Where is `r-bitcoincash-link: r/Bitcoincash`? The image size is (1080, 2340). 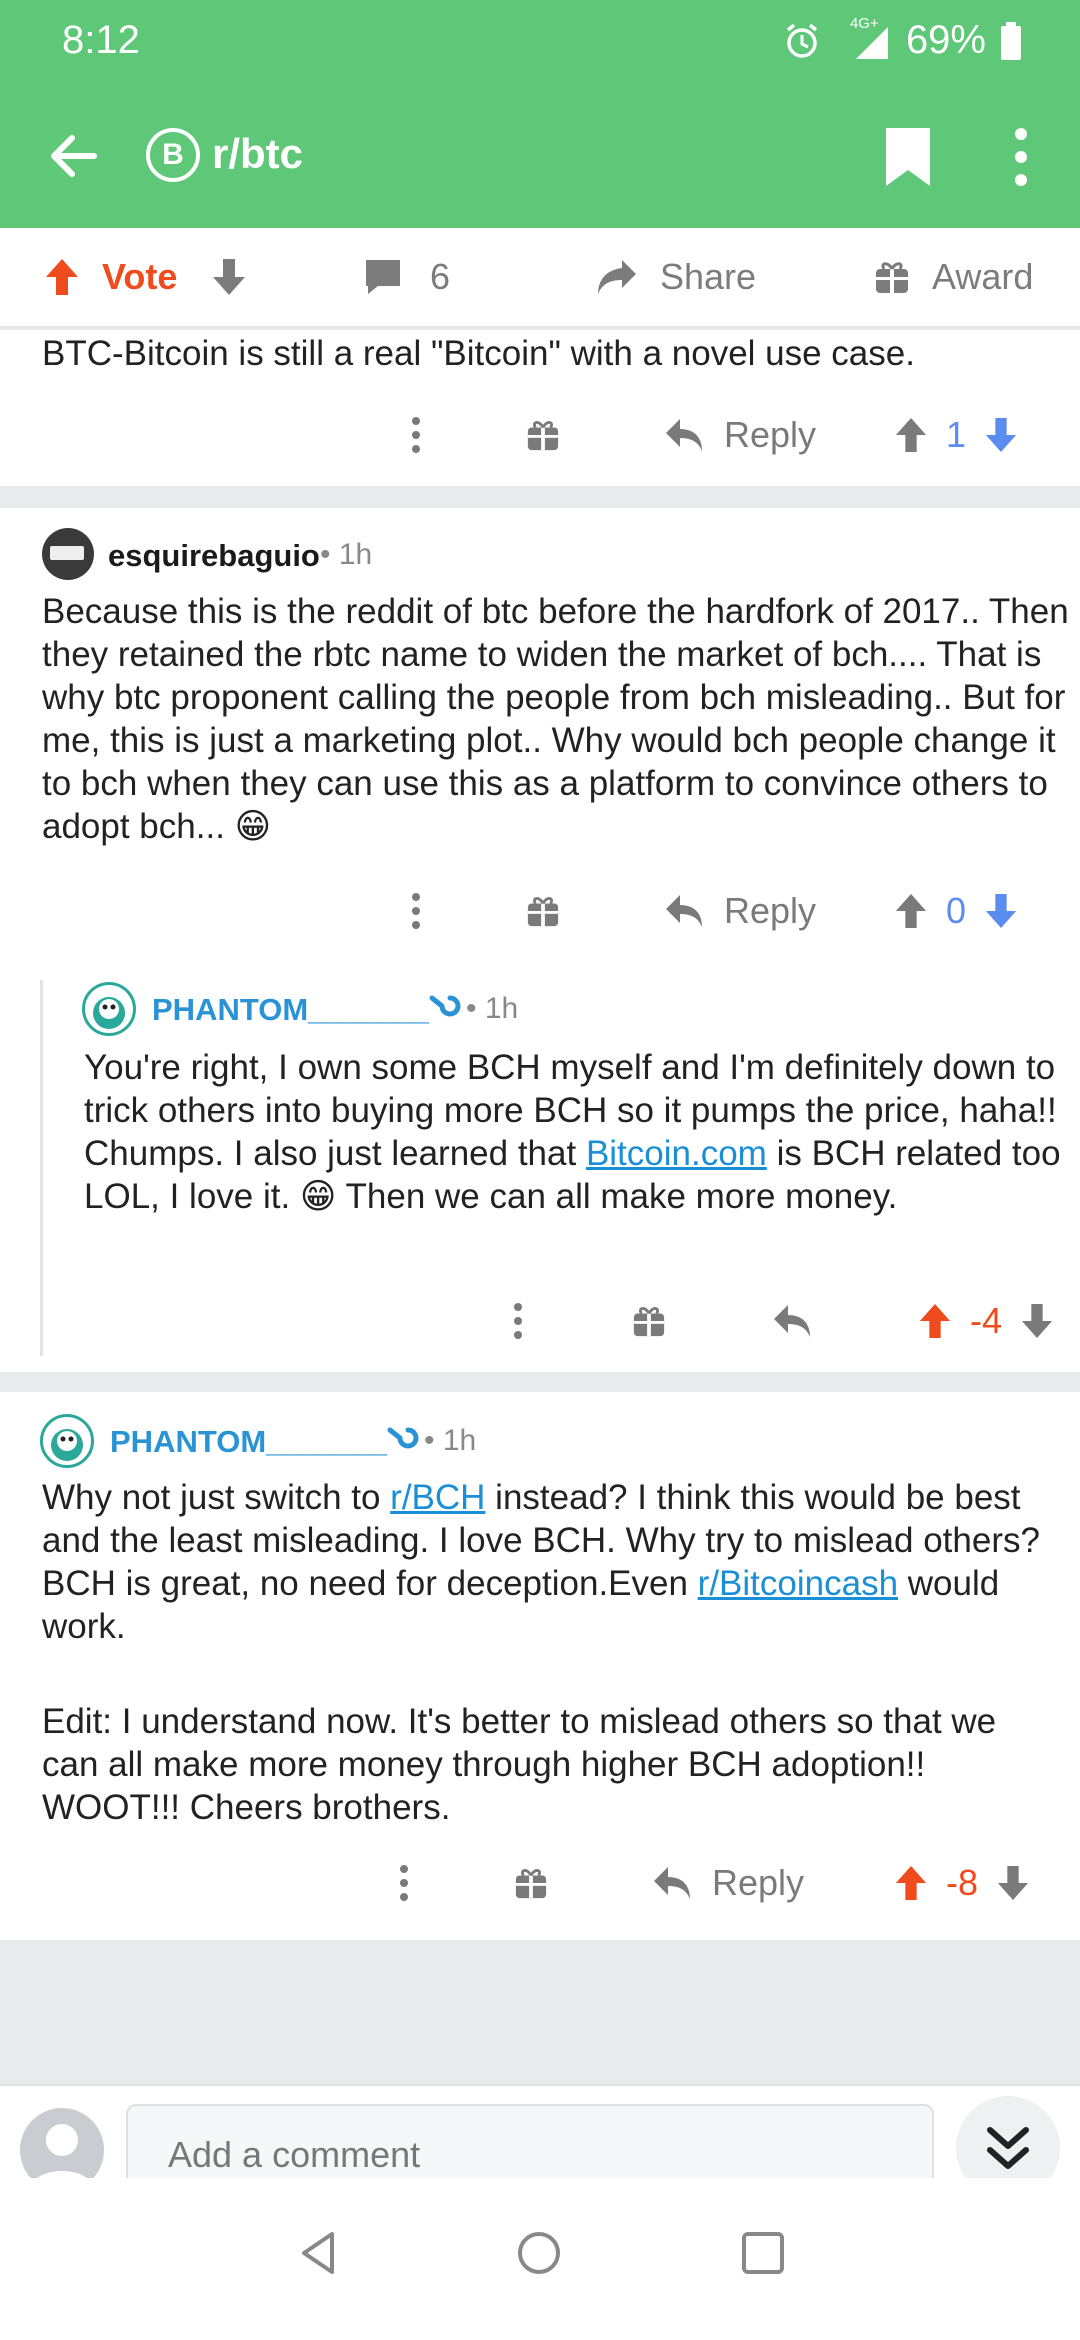 r-bitcoincash-link: r/Bitcoincash is located at coordinates (798, 1583).